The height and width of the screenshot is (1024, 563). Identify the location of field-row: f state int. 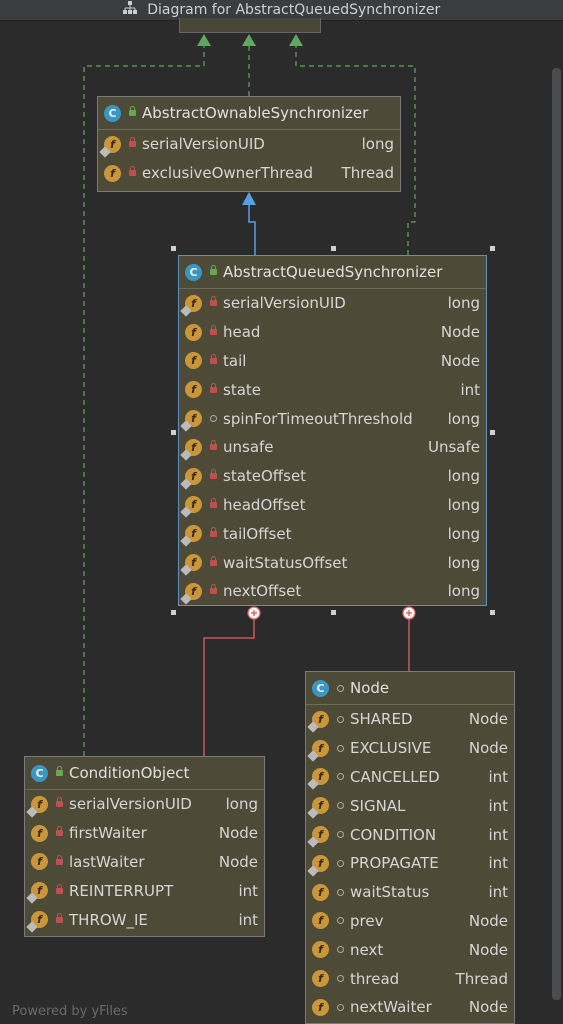
(332, 389).